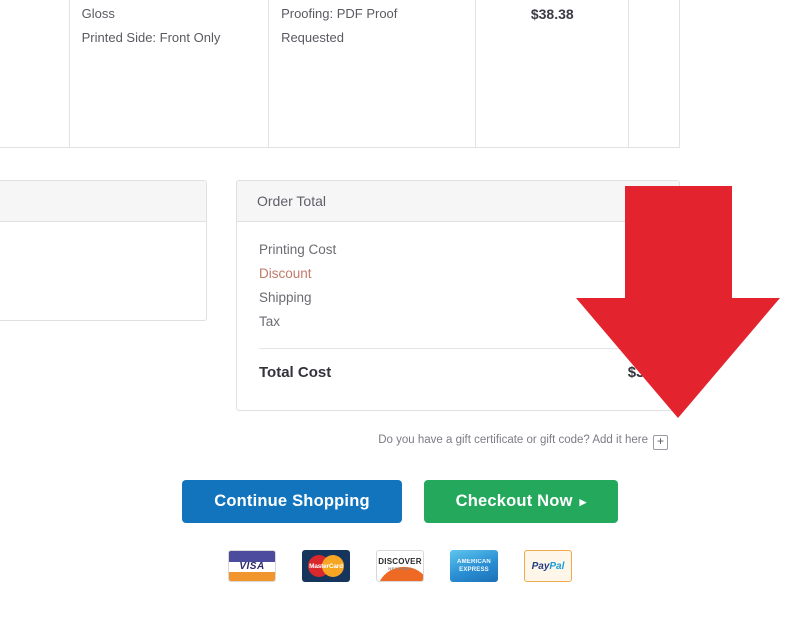 Image resolution: width=800 pixels, height=628 pixels. What do you see at coordinates (514, 501) in the screenshot?
I see `checkout-now-label: Checkout Now` at bounding box center [514, 501].